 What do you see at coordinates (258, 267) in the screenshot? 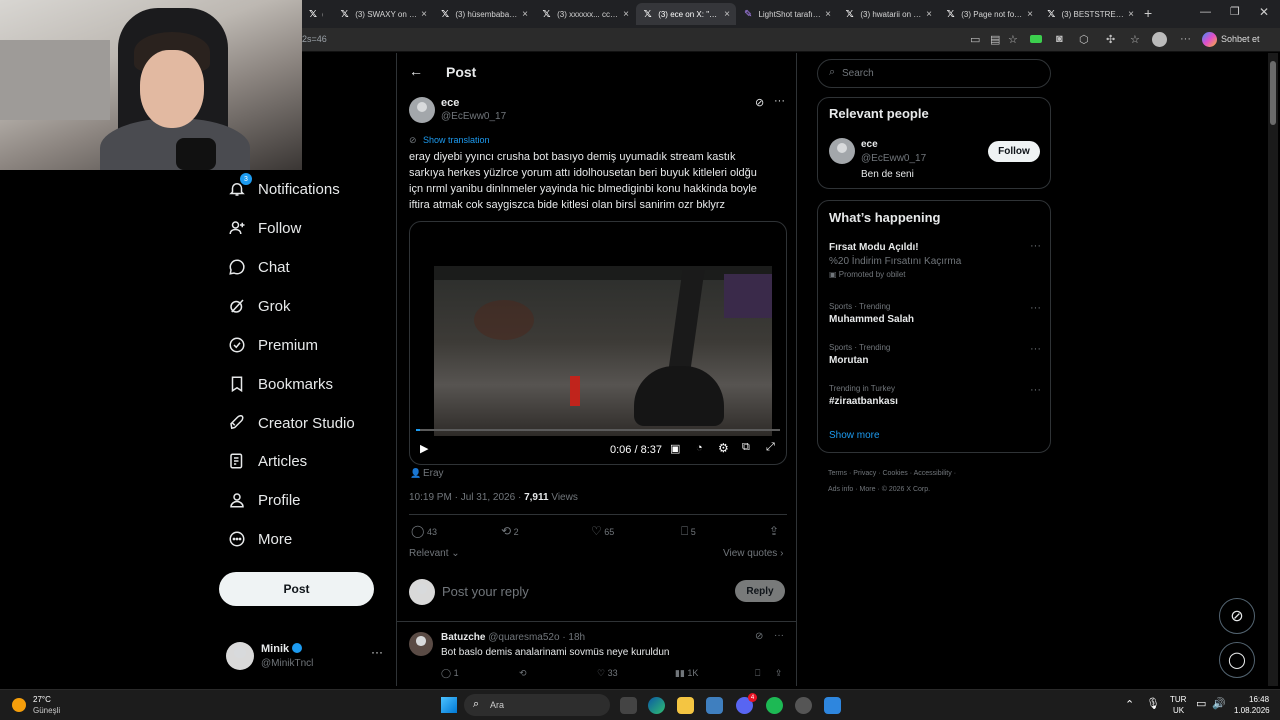
I see `nav-chat: Chat` at bounding box center [258, 267].